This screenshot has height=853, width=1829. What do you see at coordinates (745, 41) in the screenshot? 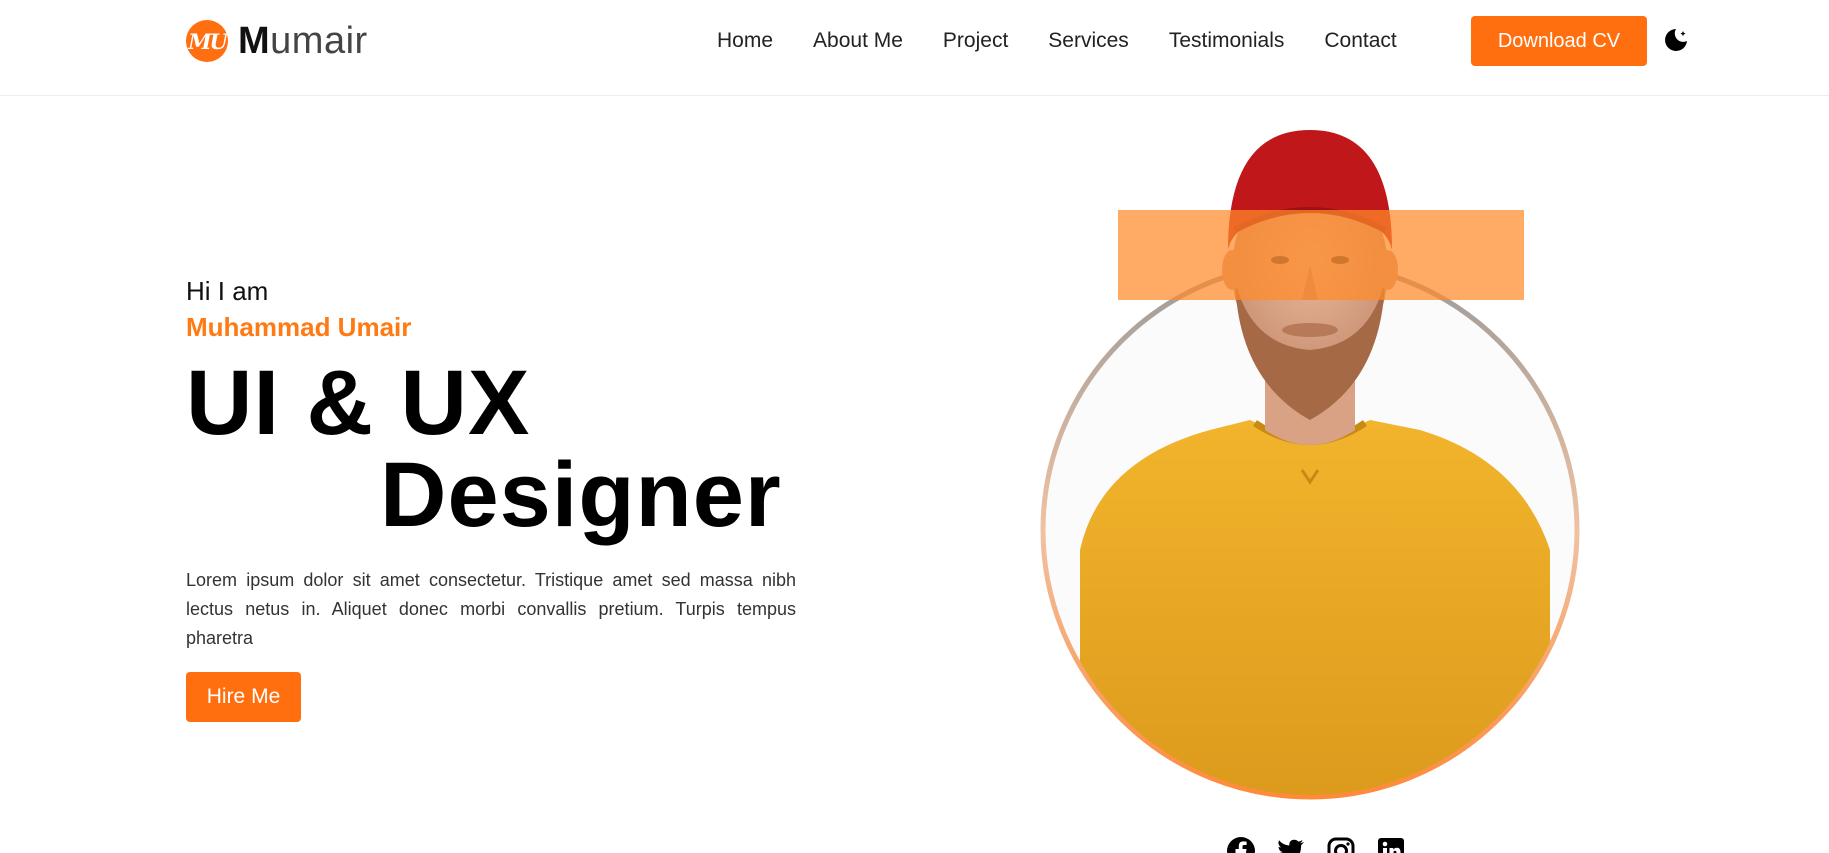
I see `nav-home: Home` at bounding box center [745, 41].